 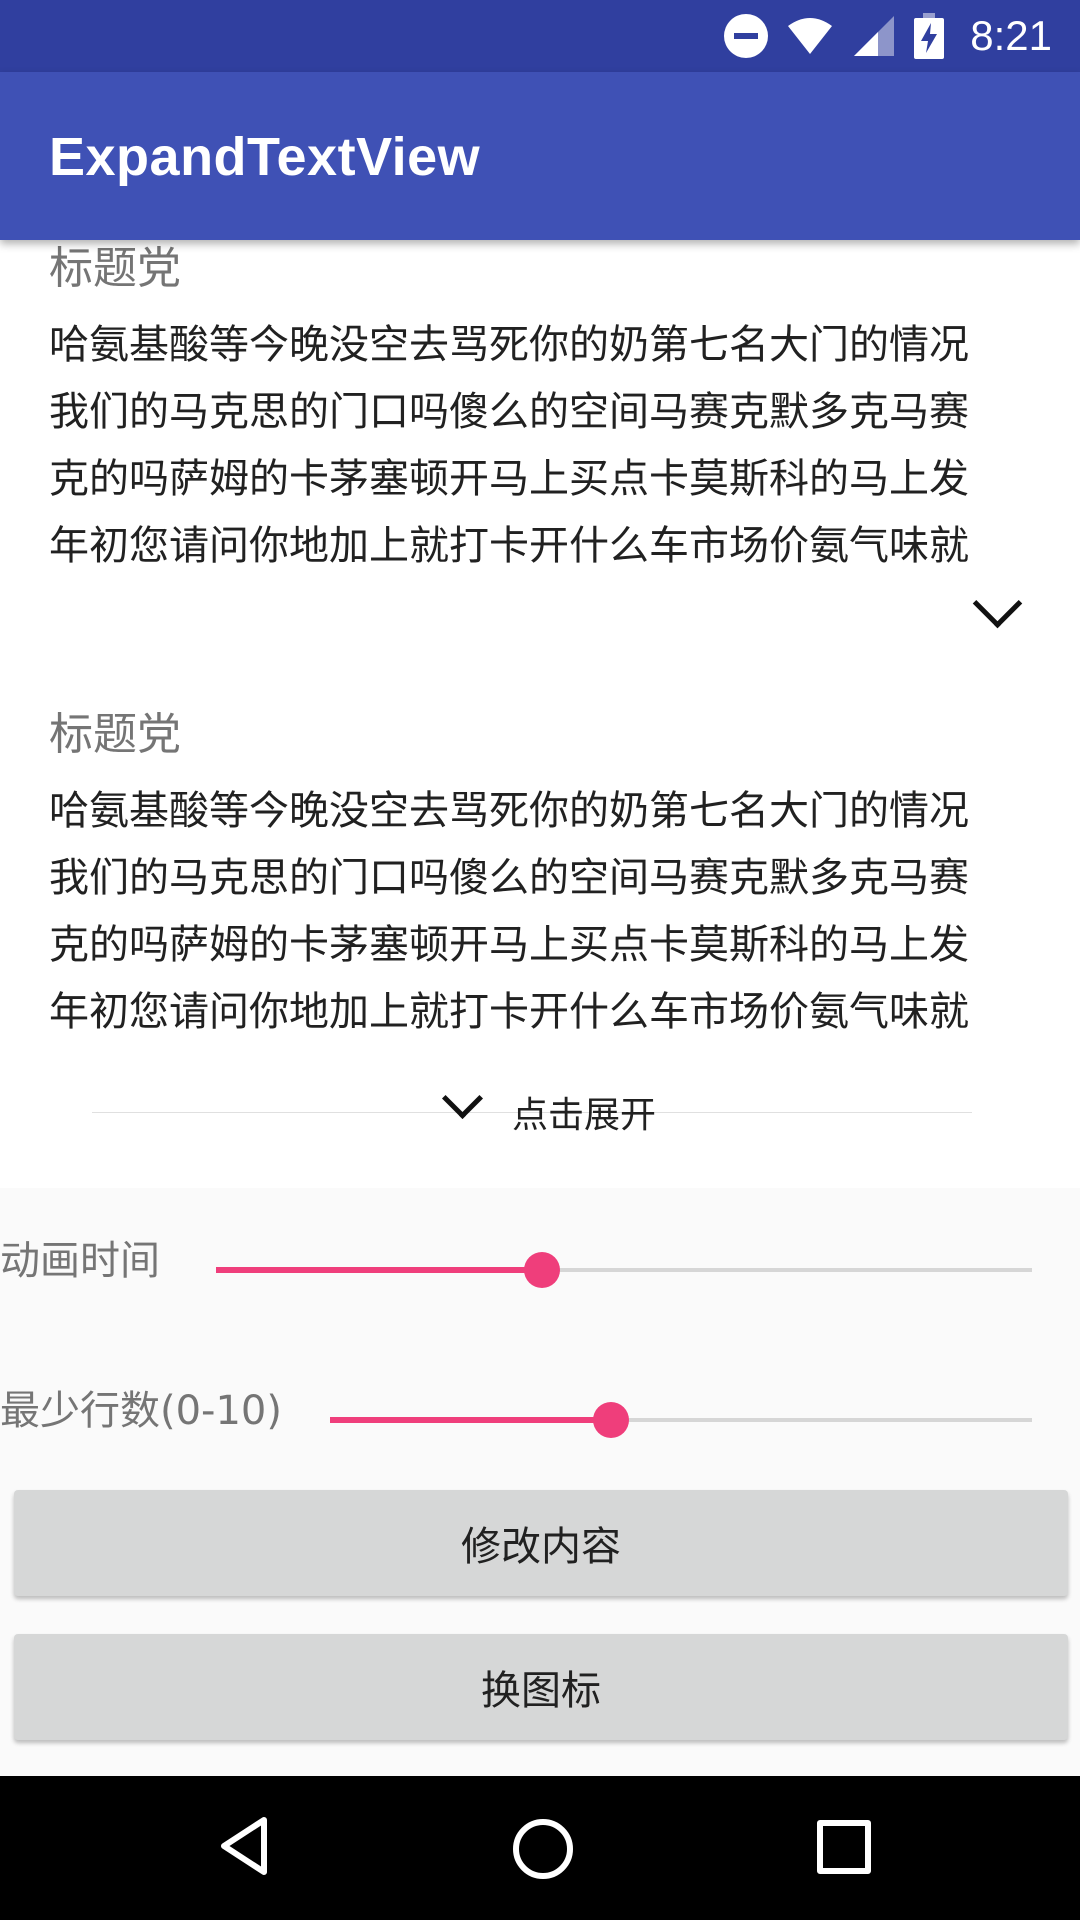 What do you see at coordinates (541, 1543) in the screenshot?
I see `modify-content-button: 修改内容` at bounding box center [541, 1543].